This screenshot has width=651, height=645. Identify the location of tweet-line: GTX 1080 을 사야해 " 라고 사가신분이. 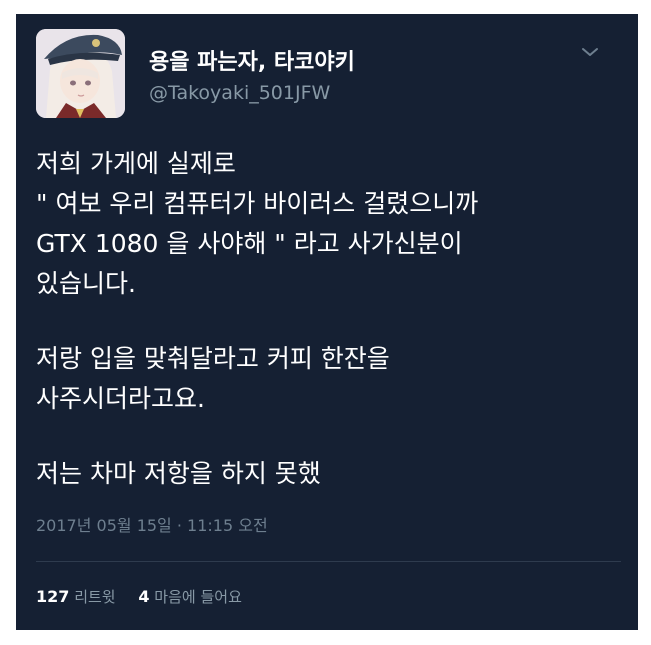
(249, 243).